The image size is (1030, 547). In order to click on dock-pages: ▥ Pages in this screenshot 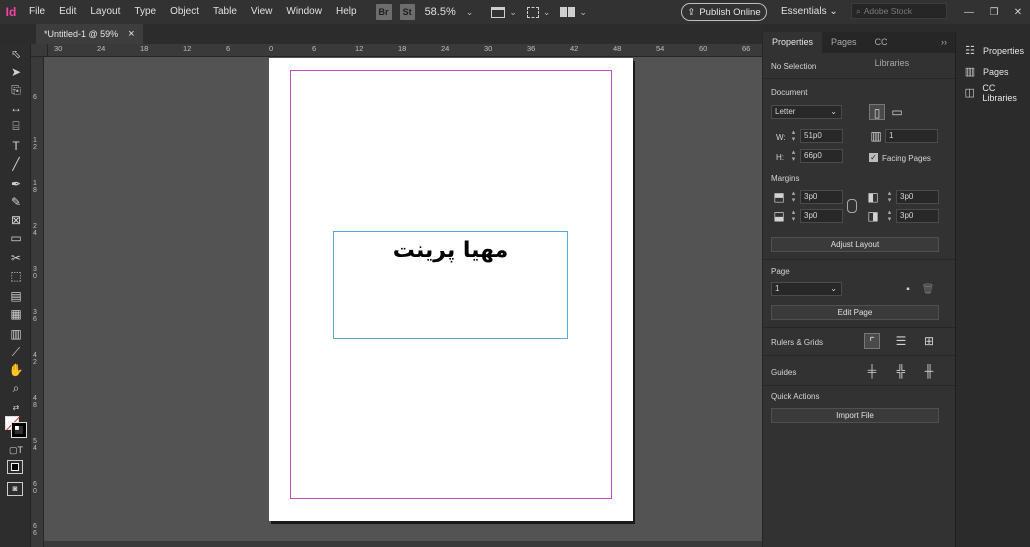, I will do `click(986, 72)`.